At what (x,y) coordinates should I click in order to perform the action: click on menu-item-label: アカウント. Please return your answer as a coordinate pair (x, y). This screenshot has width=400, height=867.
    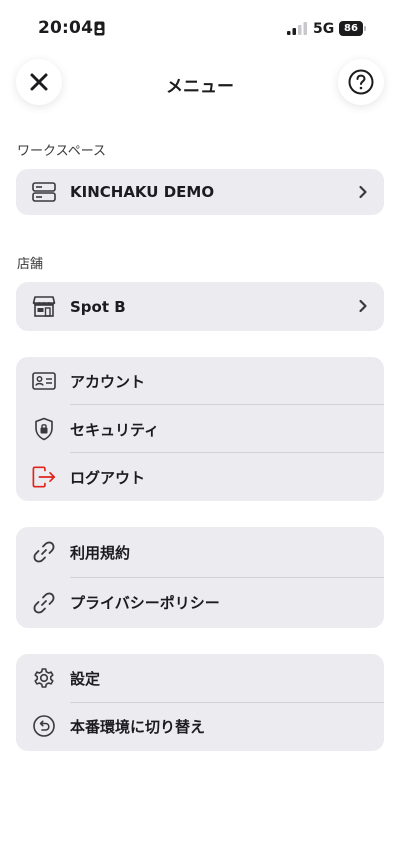
    Looking at the image, I should click on (108, 381).